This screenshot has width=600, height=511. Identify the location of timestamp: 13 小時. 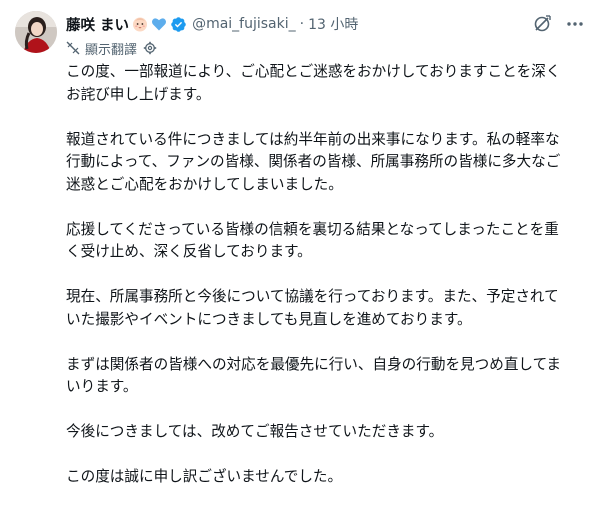
(333, 24).